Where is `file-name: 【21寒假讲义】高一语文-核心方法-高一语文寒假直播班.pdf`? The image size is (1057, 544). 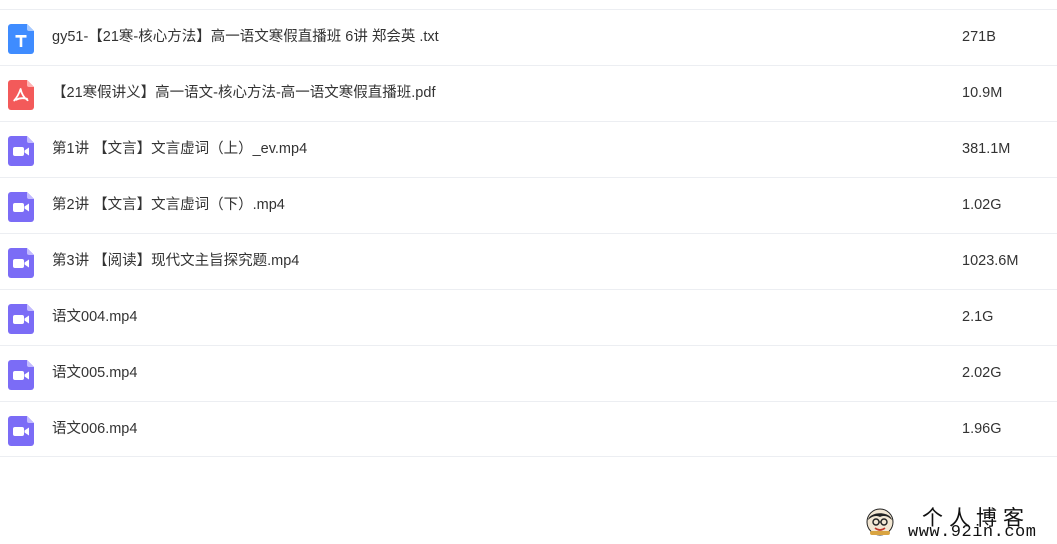
file-name: 【21寒假讲义】高一语文-核心方法-高一语文寒假直播班.pdf is located at coordinates (243, 93).